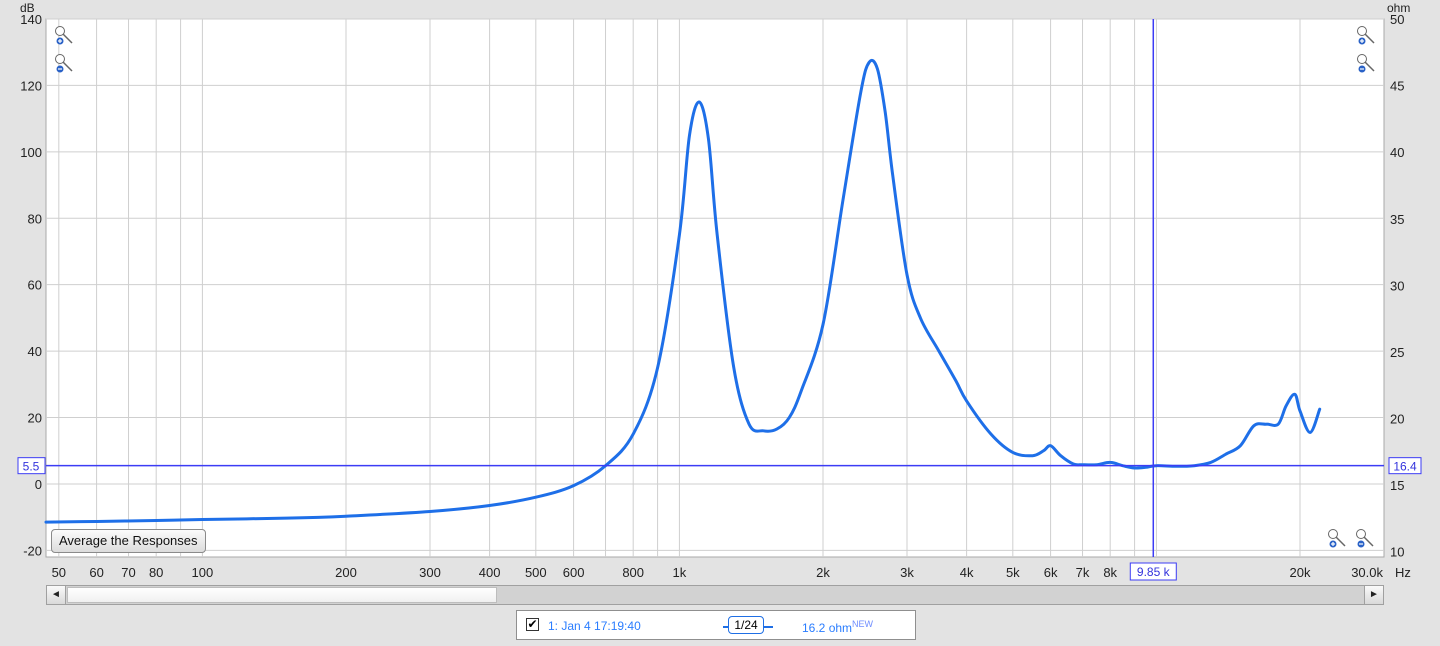 The height and width of the screenshot is (646, 1440). What do you see at coordinates (1083, 572) in the screenshot?
I see `x-tick-label: 7k` at bounding box center [1083, 572].